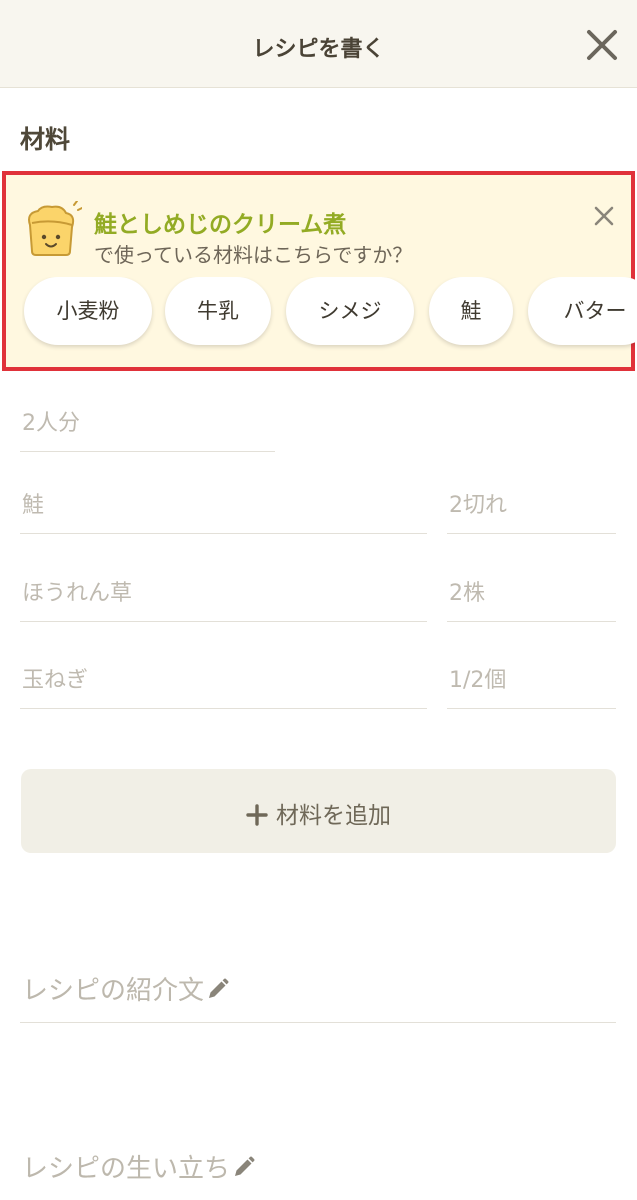 The image size is (637, 1200). What do you see at coordinates (333, 816) in the screenshot?
I see `add-ingredient-label: 材料を追加` at bounding box center [333, 816].